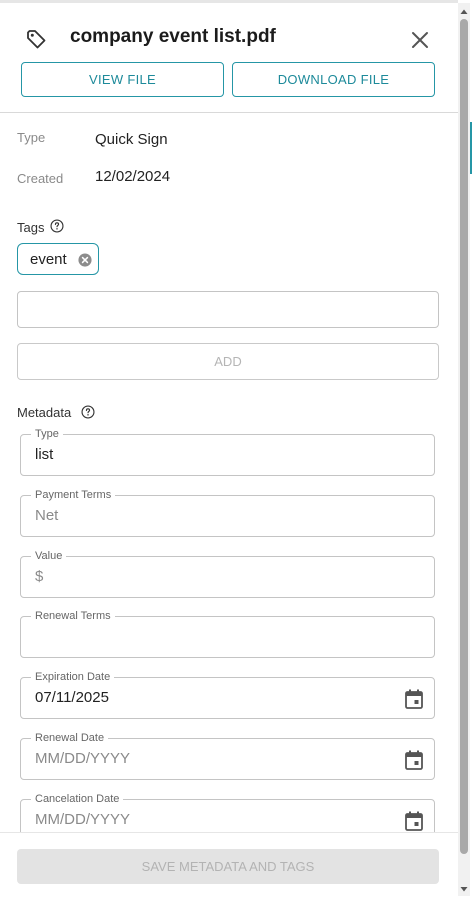 Image resolution: width=472 pixels, height=899 pixels. Describe the element at coordinates (47, 434) in the screenshot. I see `field-label: Type` at that location.